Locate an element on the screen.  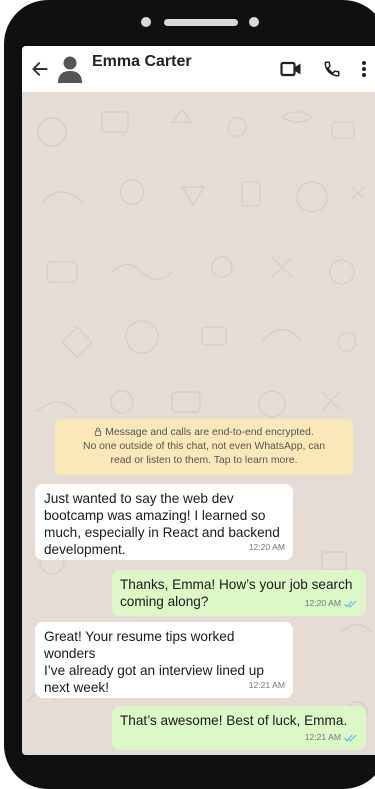
avatar is located at coordinates (70, 69).